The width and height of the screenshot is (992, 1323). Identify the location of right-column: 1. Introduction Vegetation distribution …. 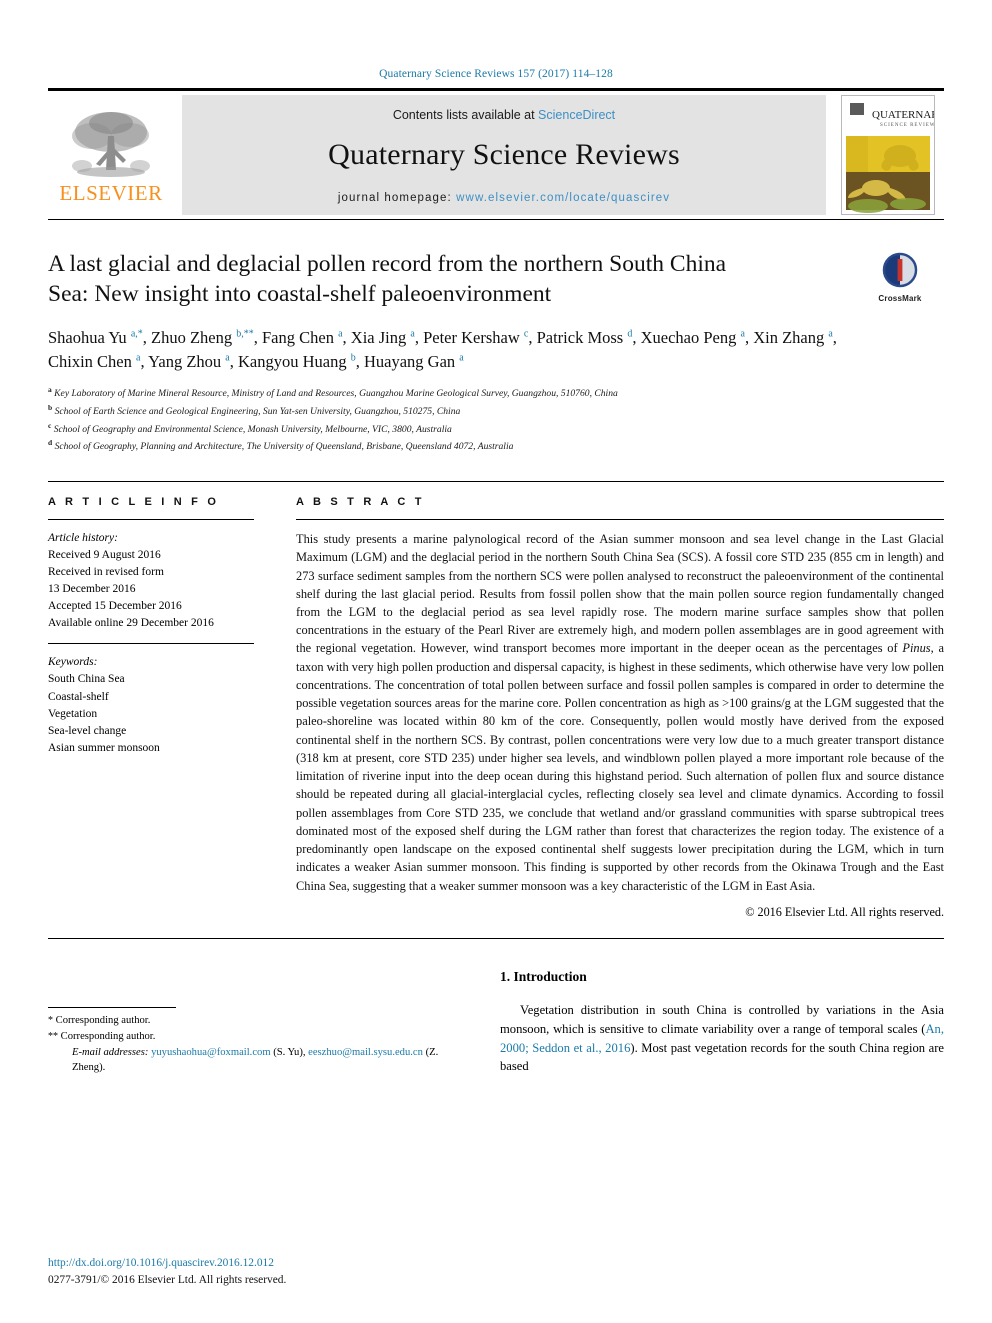
(711, 1023).